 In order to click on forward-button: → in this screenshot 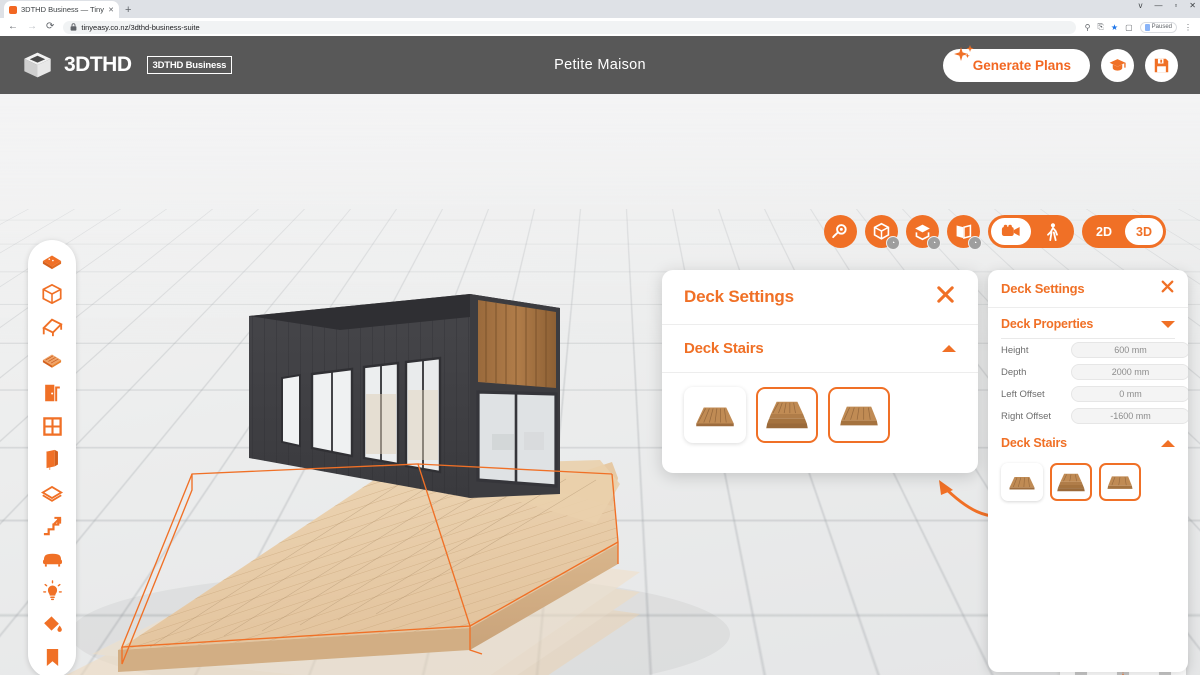, I will do `click(32, 27)`.